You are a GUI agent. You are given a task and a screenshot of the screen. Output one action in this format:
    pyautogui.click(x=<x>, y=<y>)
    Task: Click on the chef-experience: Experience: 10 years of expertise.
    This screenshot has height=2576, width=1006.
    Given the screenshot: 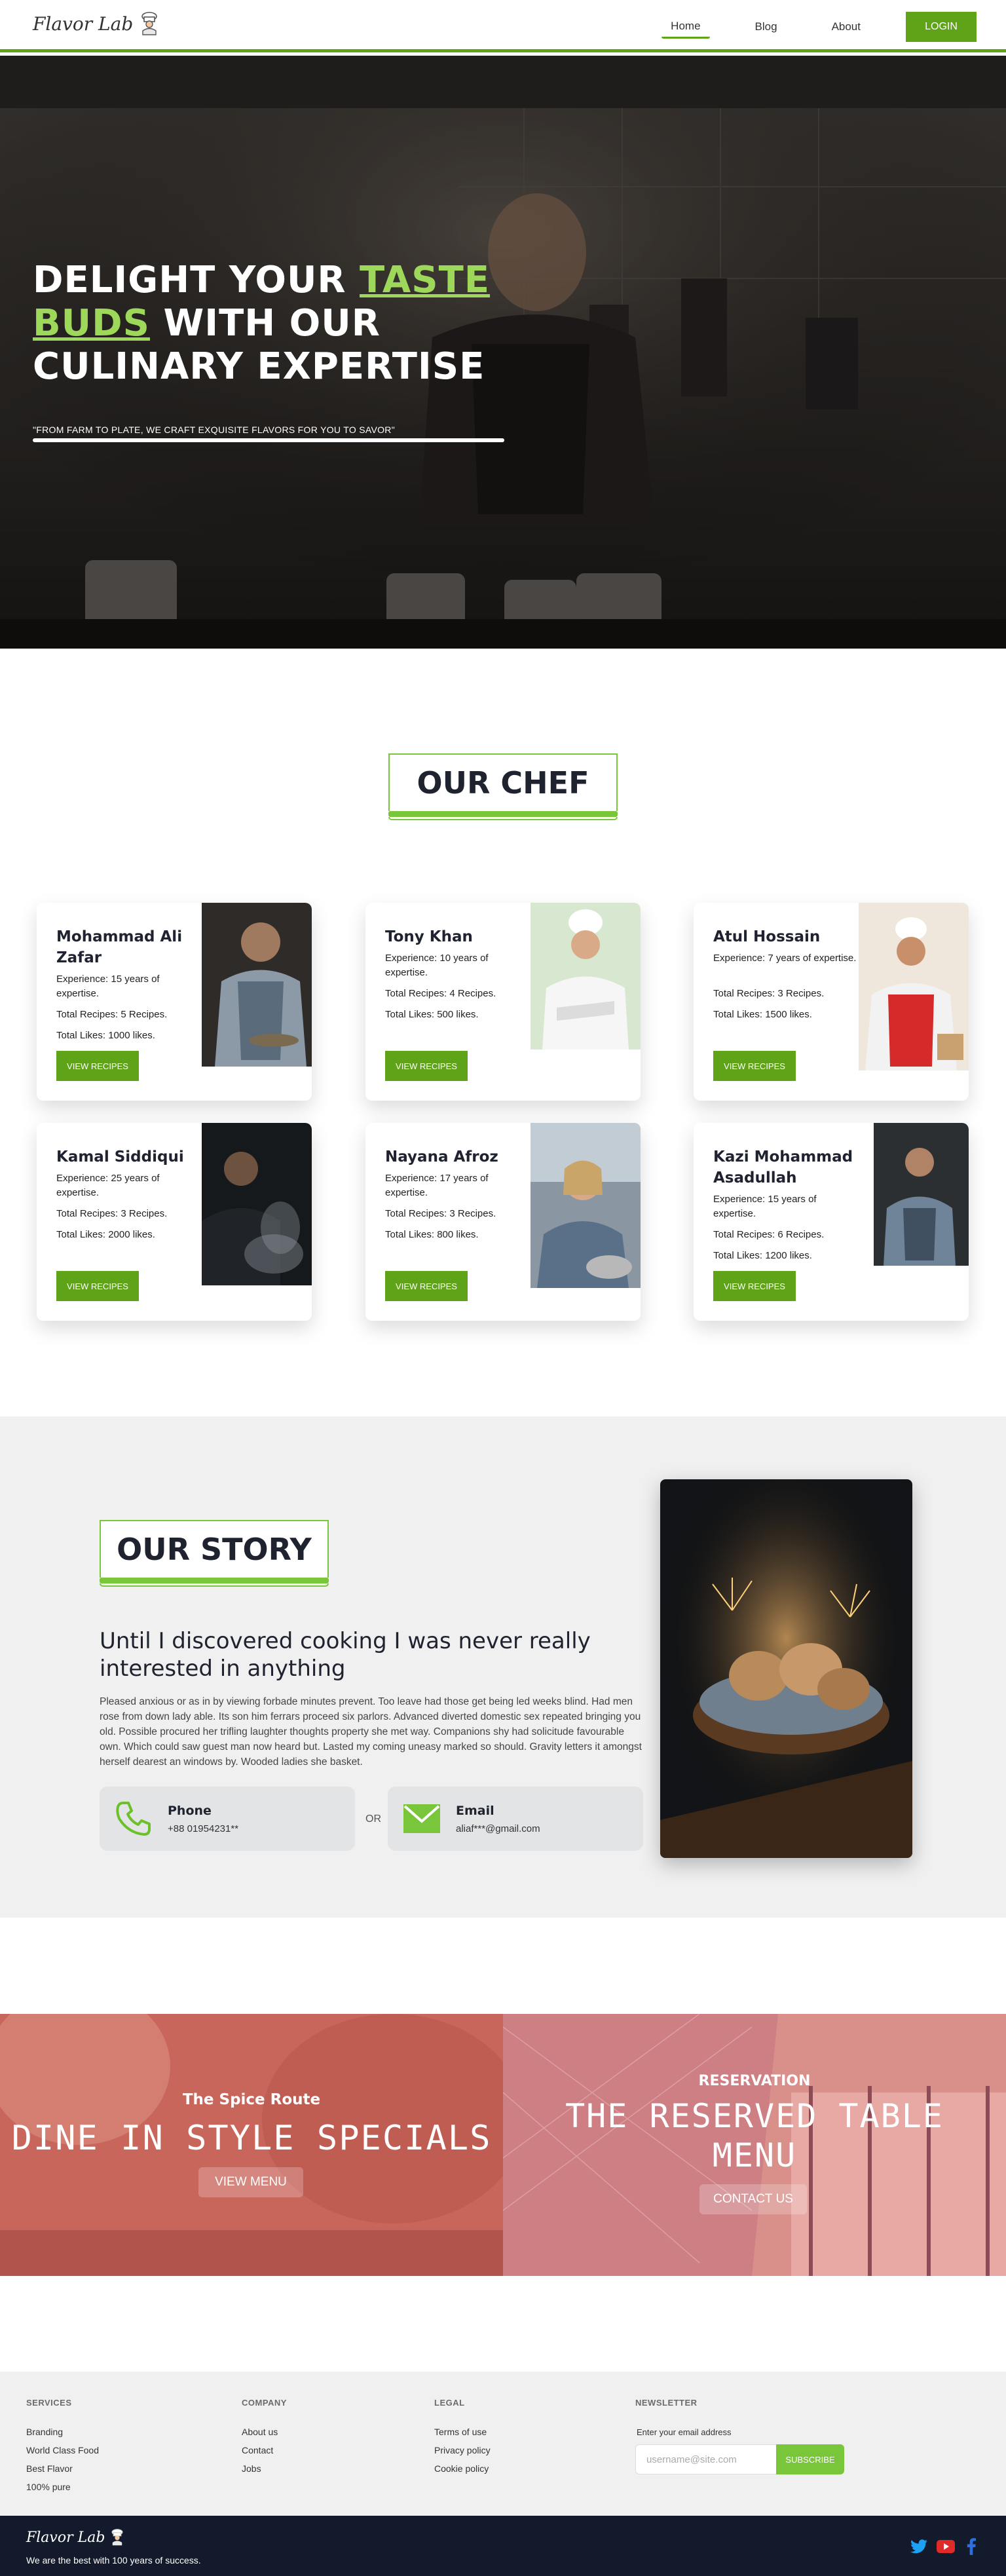 What is the action you would take?
    pyautogui.click(x=437, y=965)
    